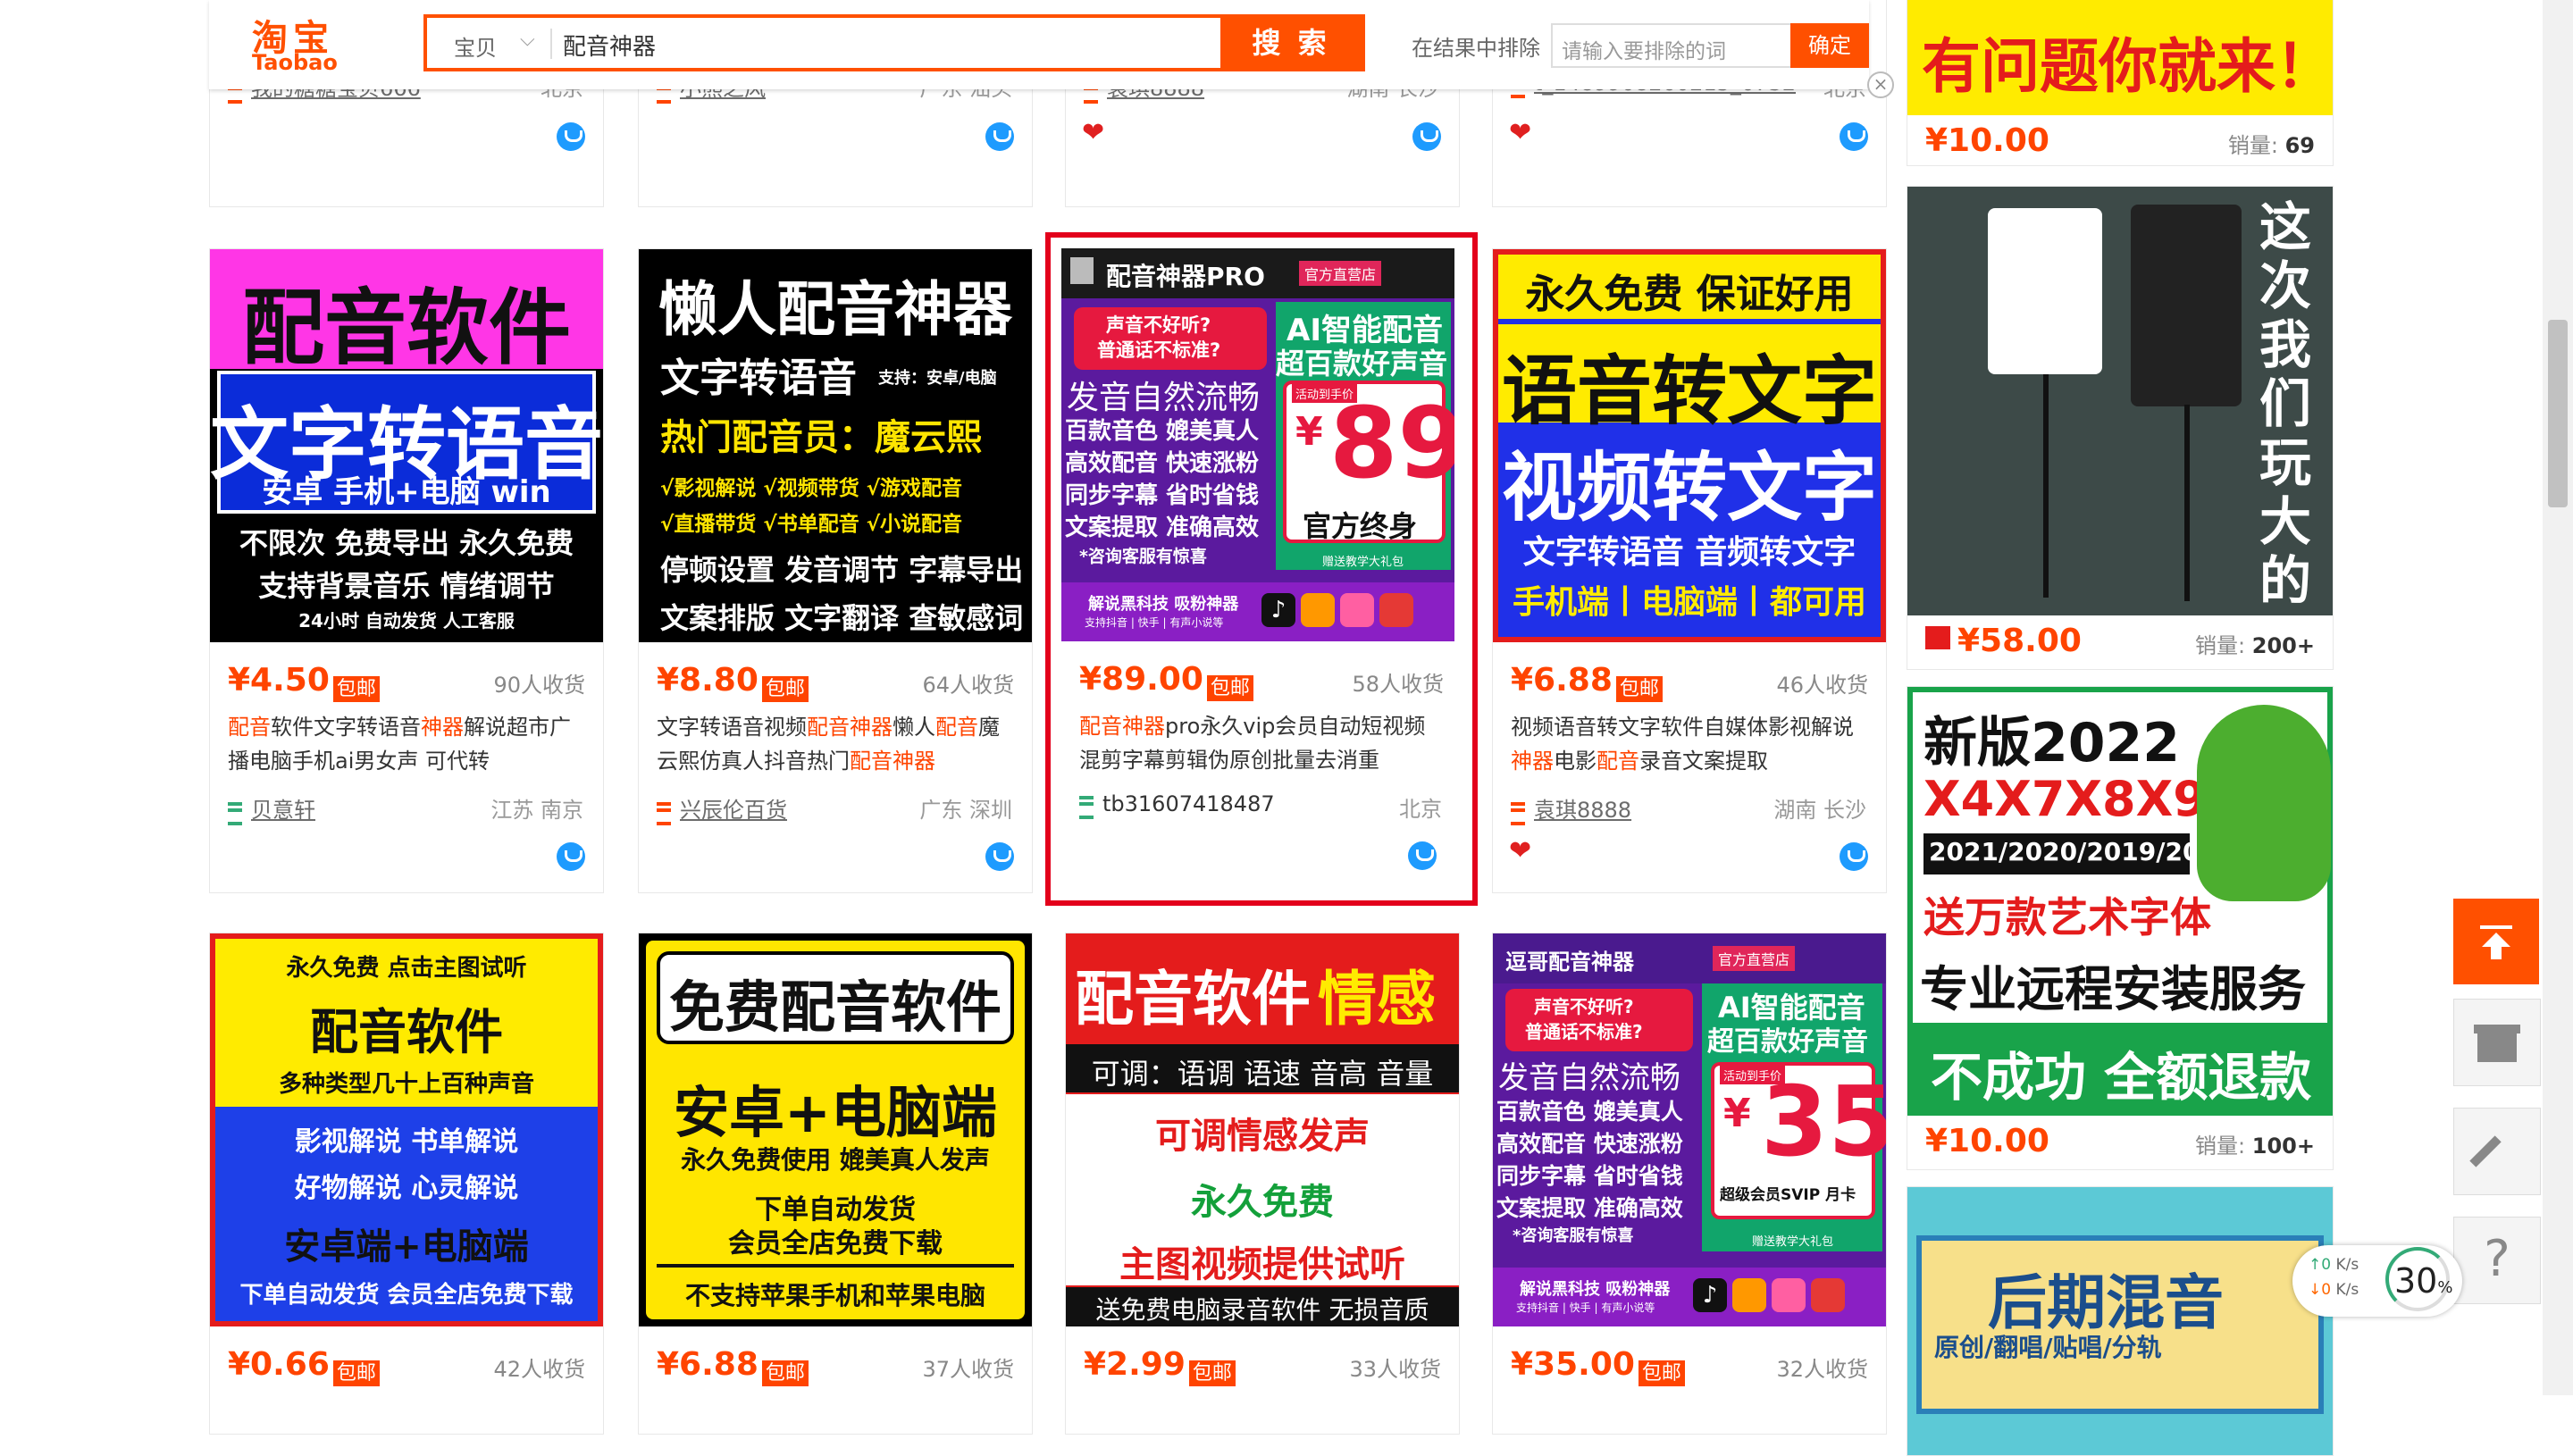  What do you see at coordinates (1141, 679) in the screenshot?
I see `price: ¥89.00` at bounding box center [1141, 679].